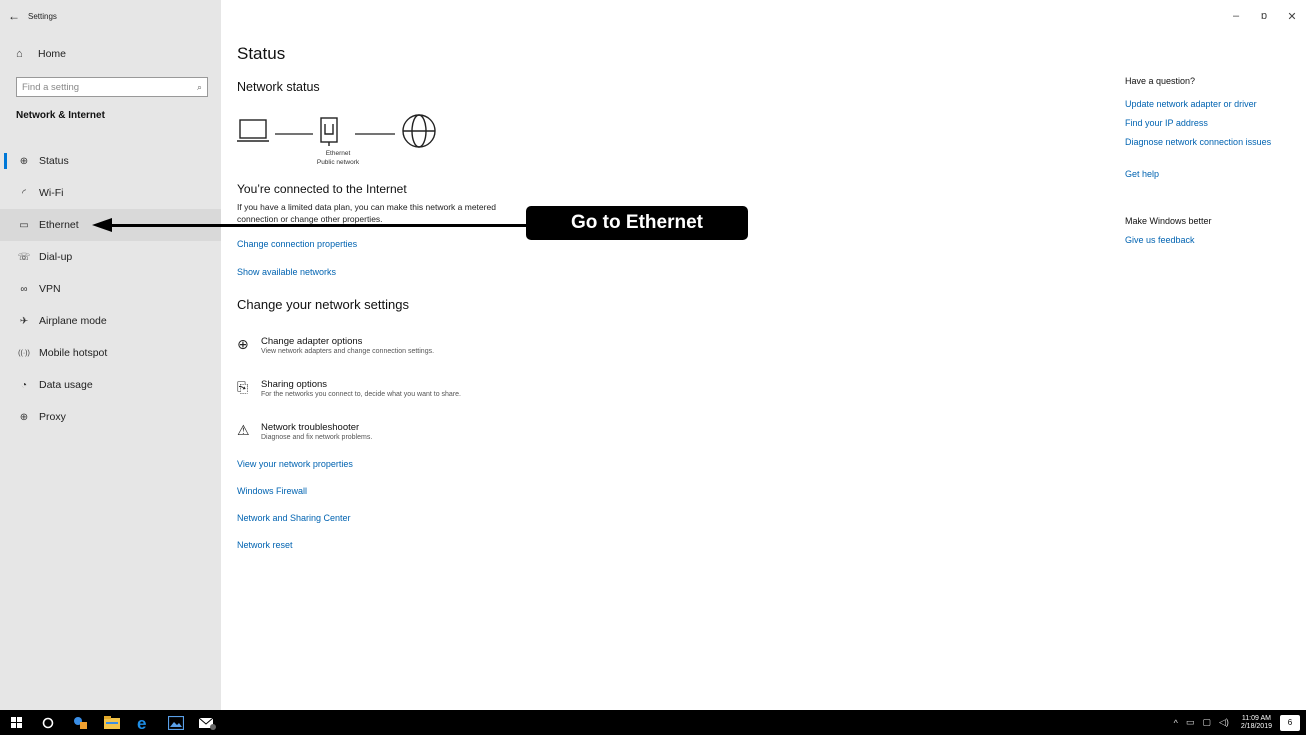  Describe the element at coordinates (54, 161) in the screenshot. I see `sidebar-item-label: Status` at that location.